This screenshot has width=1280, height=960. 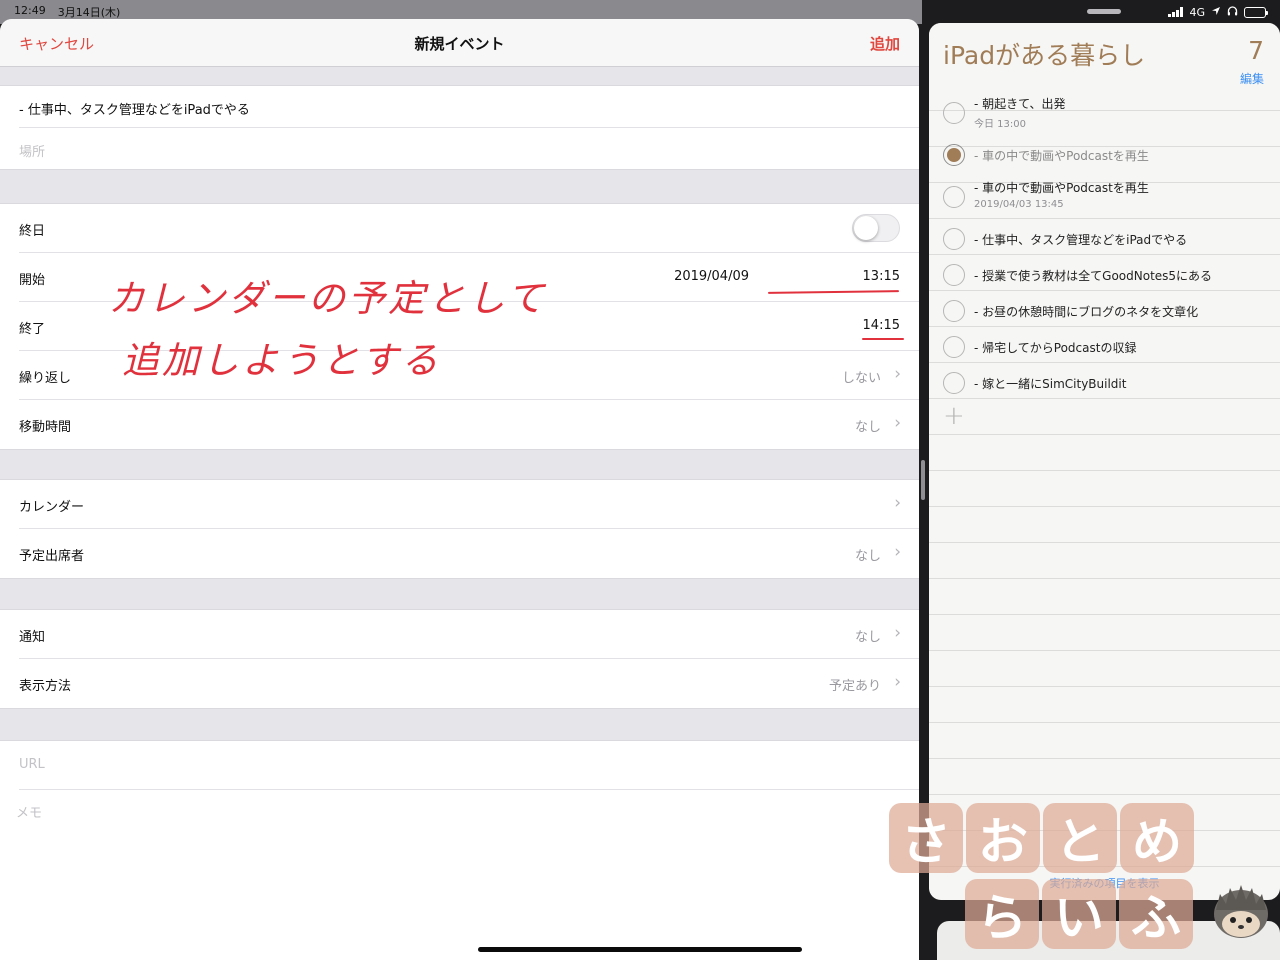 I want to click on location-field: 場所, so click(x=469, y=148).